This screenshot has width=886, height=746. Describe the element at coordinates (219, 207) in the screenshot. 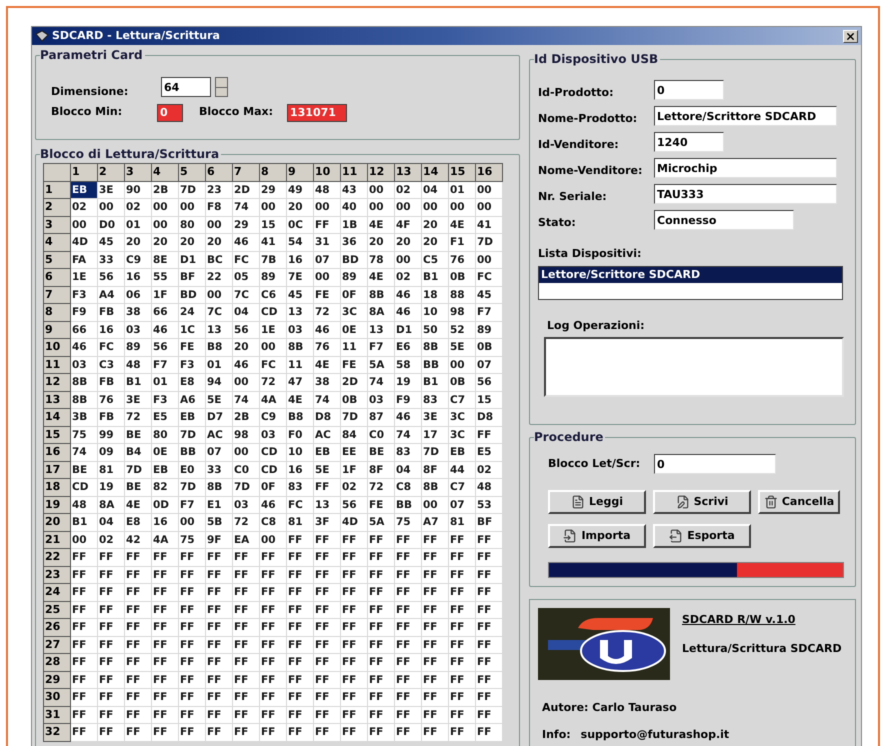

I see `hex-cell: F8` at that location.